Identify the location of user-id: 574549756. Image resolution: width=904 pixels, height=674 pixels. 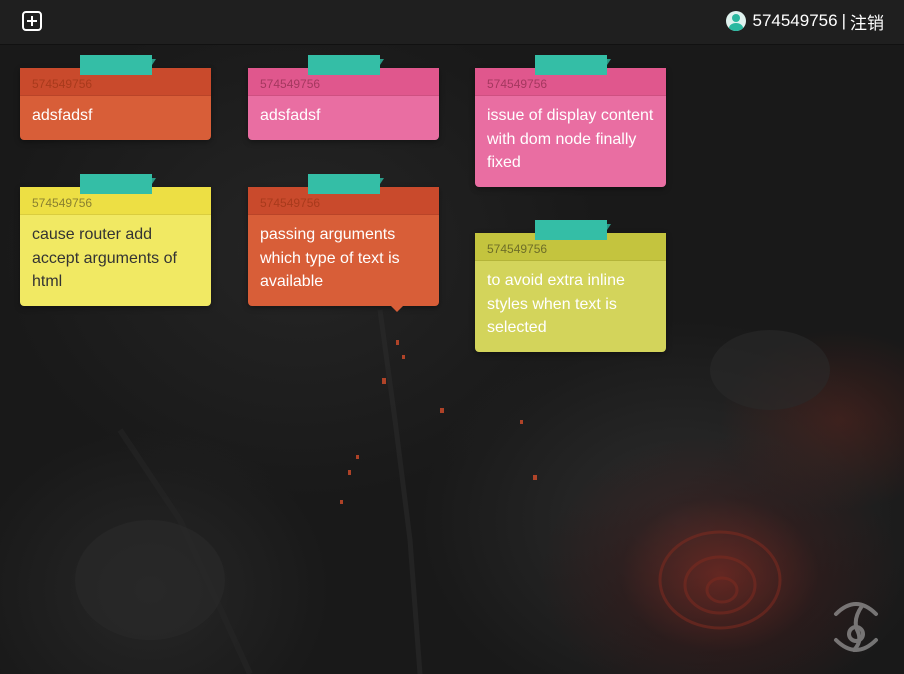
(795, 20).